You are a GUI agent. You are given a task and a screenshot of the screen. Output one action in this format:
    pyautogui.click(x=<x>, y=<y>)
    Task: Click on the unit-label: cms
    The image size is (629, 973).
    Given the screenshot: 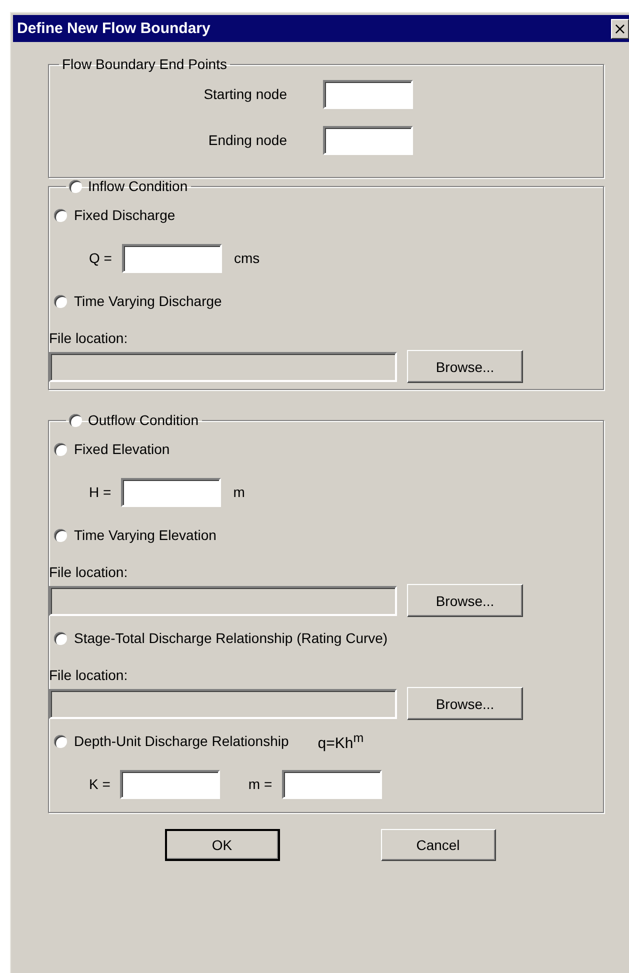 What is the action you would take?
    pyautogui.click(x=247, y=258)
    